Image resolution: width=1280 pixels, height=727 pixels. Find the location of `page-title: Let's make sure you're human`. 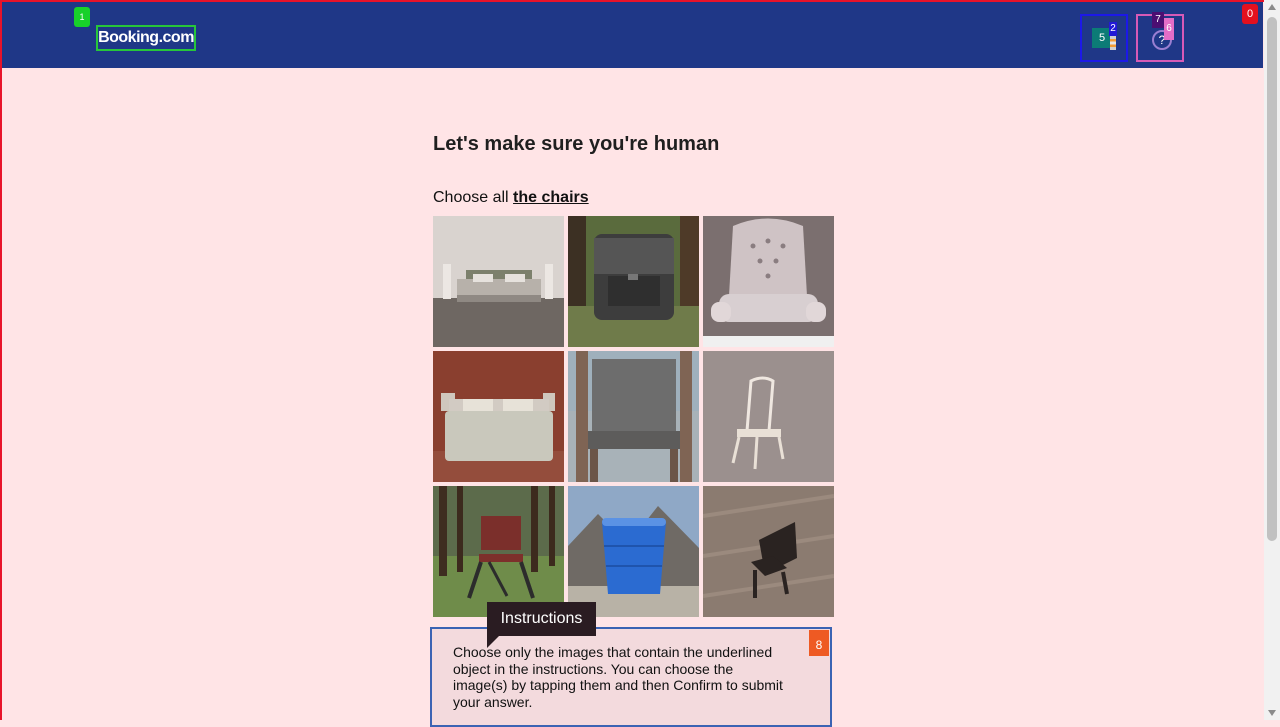

page-title: Let's make sure you're human is located at coordinates (576, 144).